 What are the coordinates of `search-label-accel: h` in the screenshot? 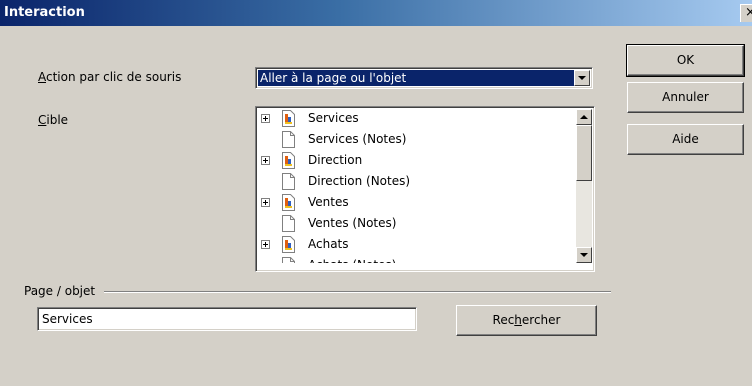 It's located at (518, 320).